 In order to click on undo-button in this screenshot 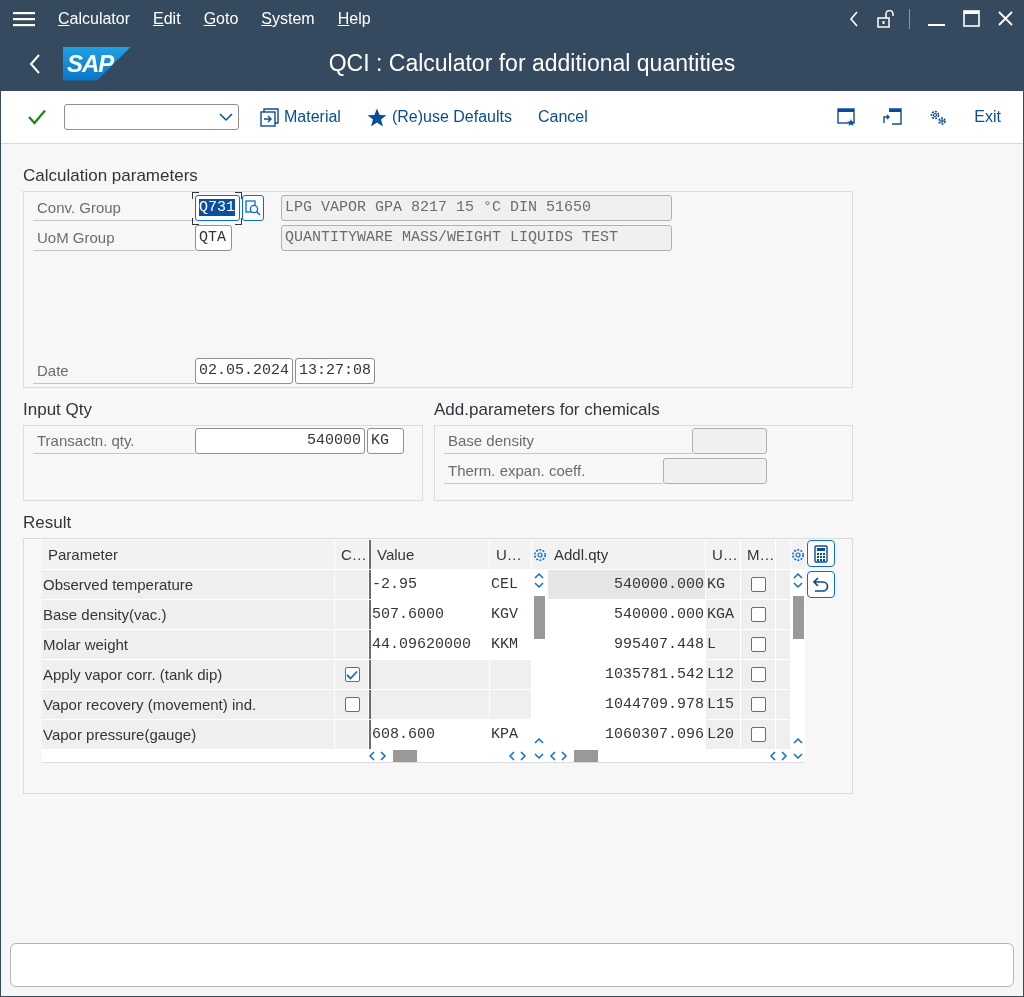, I will do `click(821, 584)`.